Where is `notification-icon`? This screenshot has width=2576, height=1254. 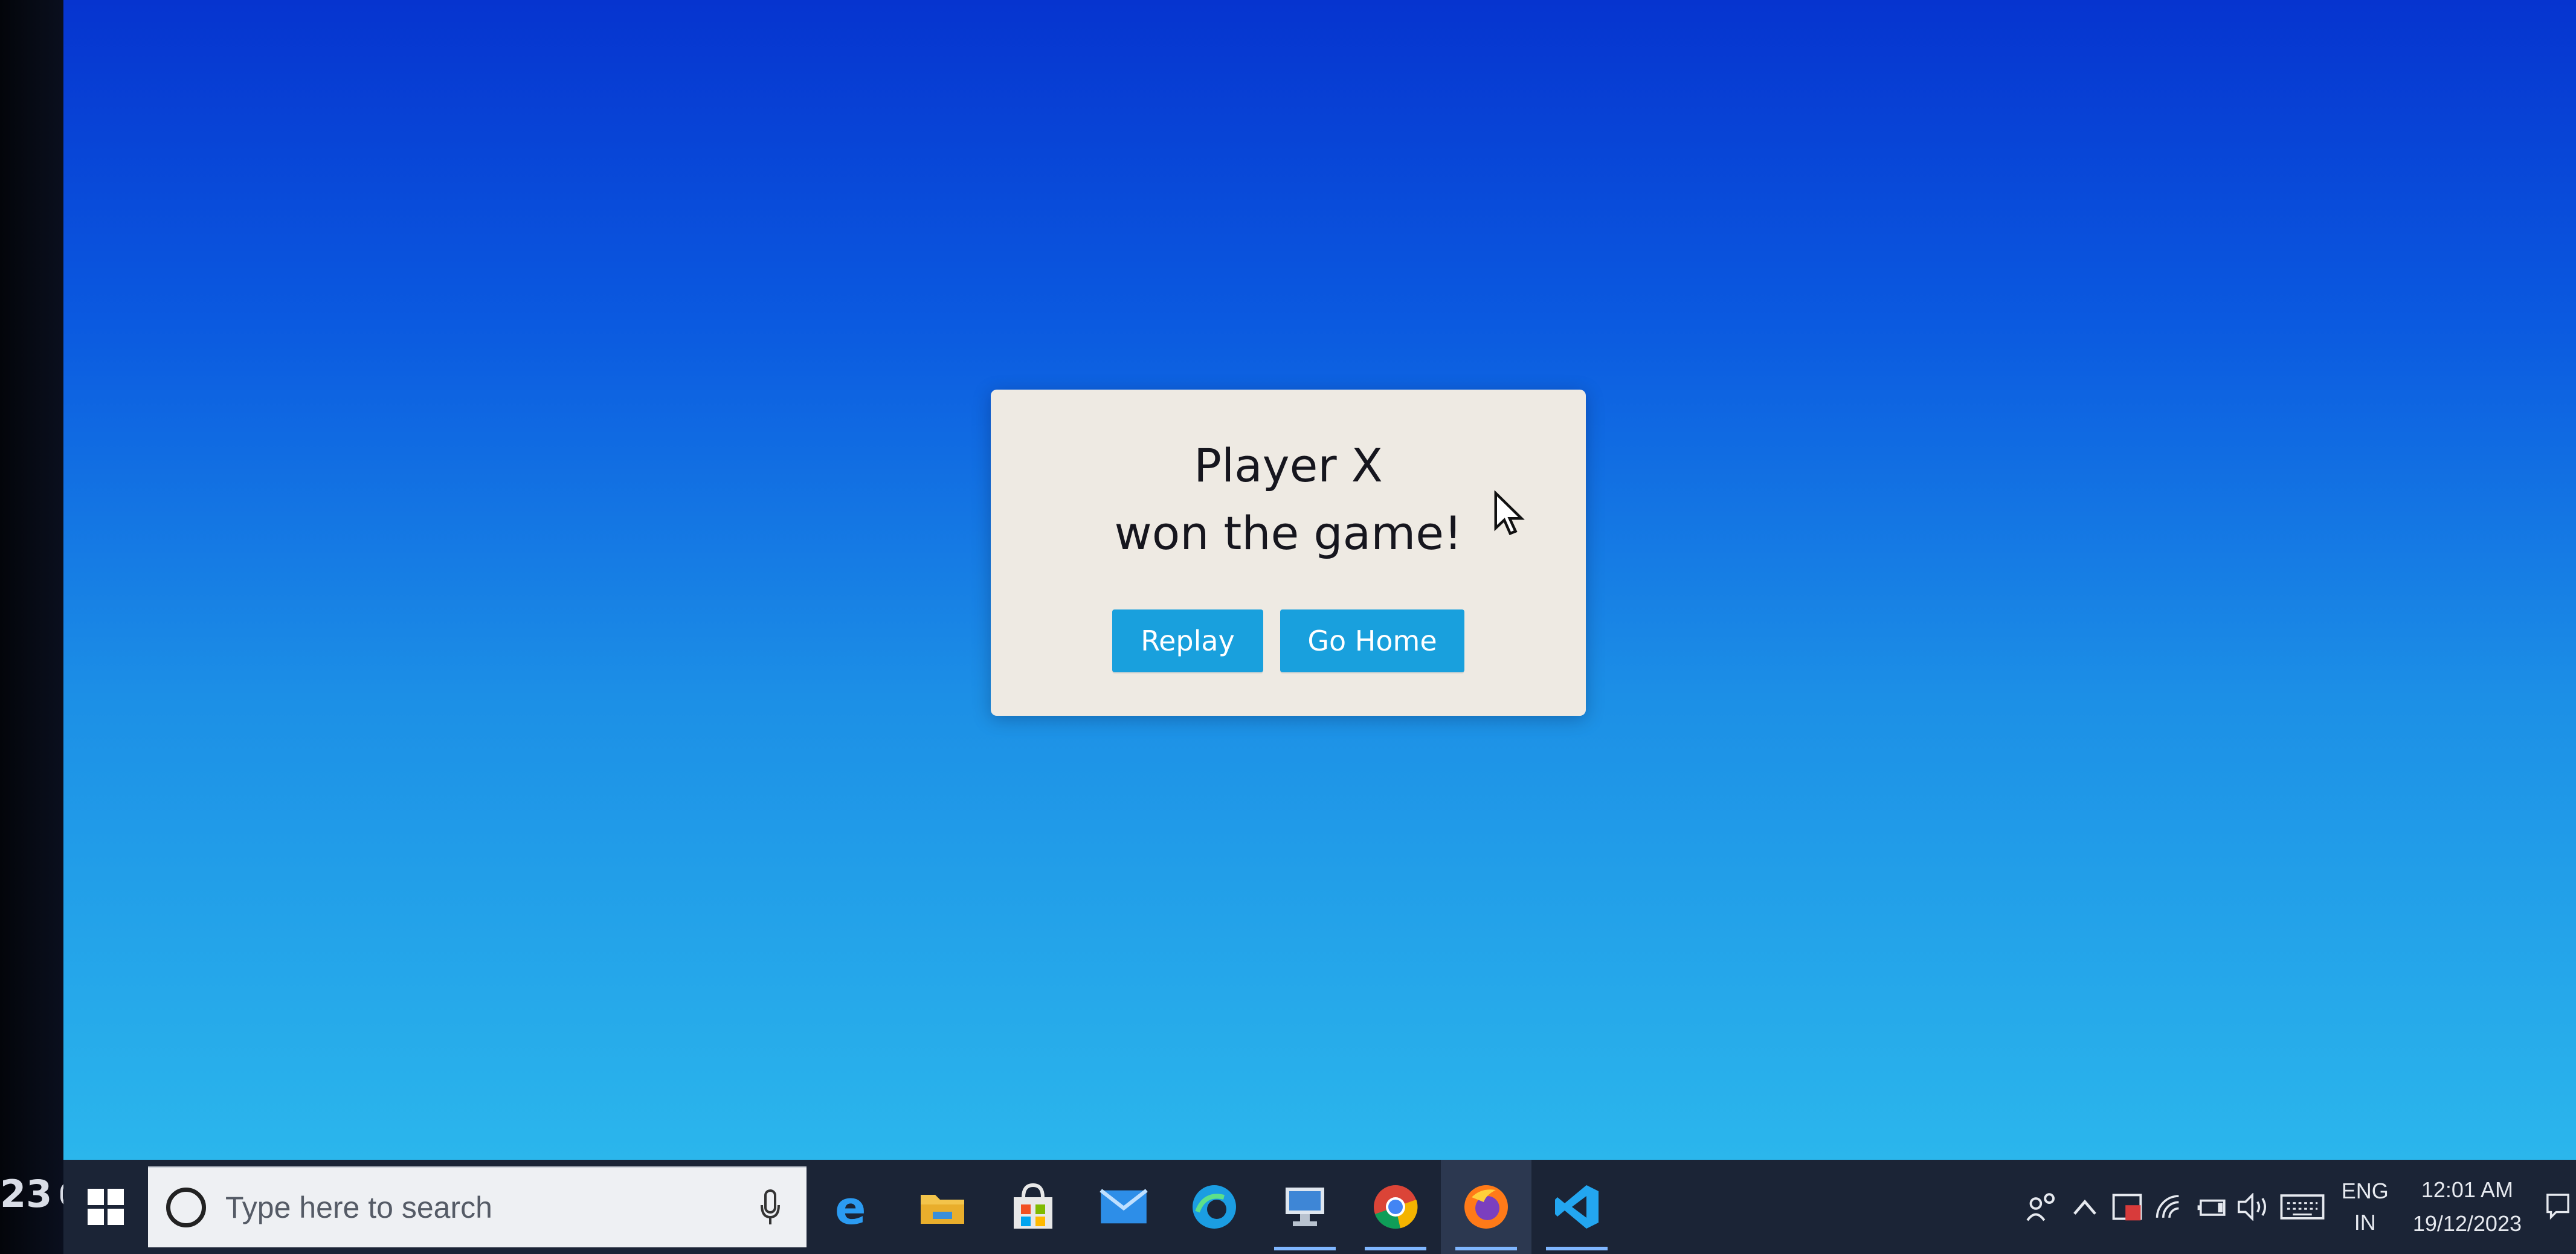
notification-icon is located at coordinates (2557, 1207).